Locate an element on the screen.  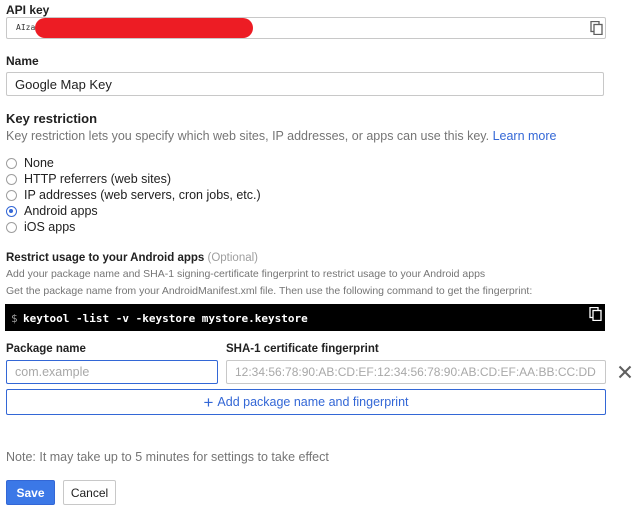
radio-label: Android apps is located at coordinates (61, 211).